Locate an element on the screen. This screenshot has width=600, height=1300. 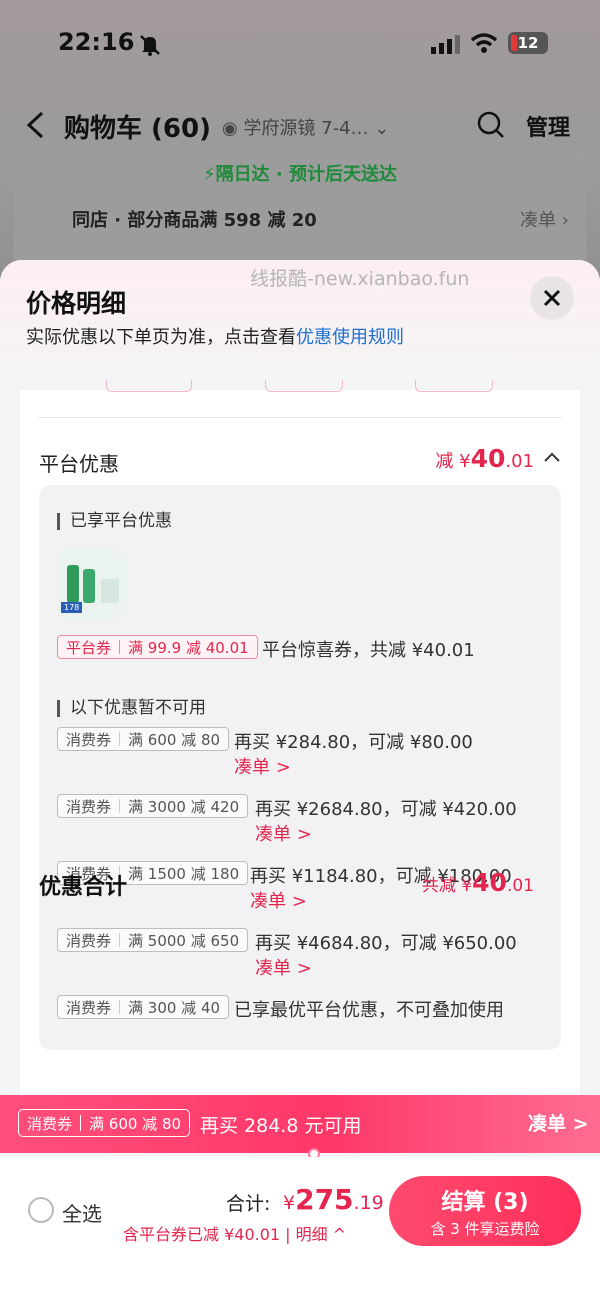
coupon-bar-tag: 消费券满 600 减 80 is located at coordinates (104, 1123).